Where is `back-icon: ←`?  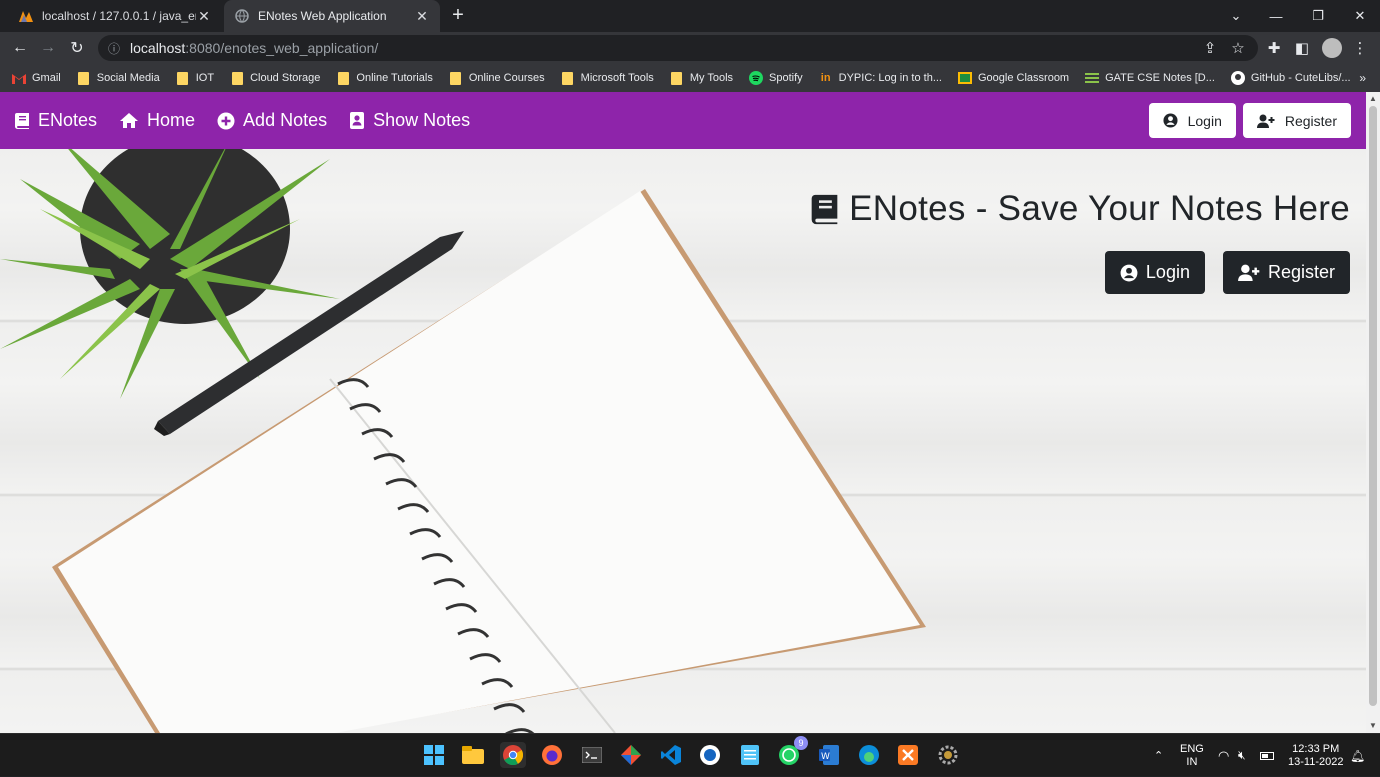
back-icon: ← is located at coordinates (20, 48).